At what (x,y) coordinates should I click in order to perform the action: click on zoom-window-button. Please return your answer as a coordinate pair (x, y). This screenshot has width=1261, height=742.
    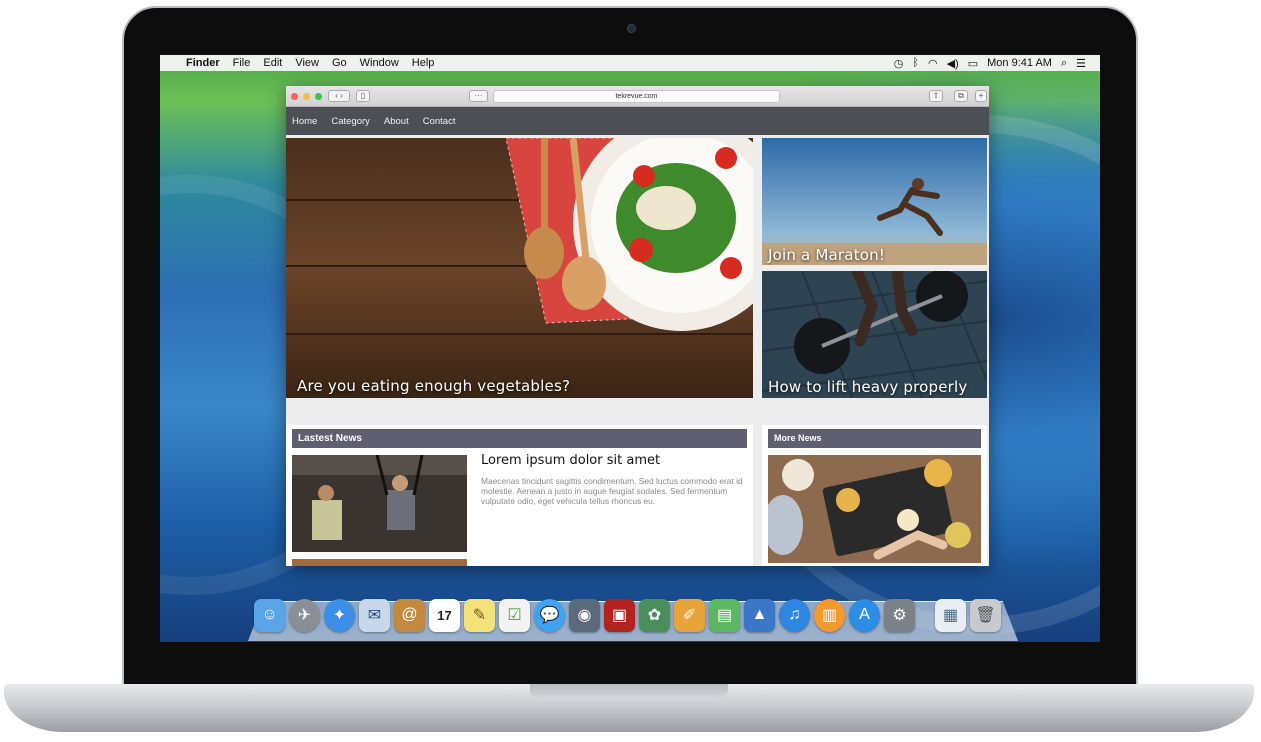
    Looking at the image, I should click on (318, 96).